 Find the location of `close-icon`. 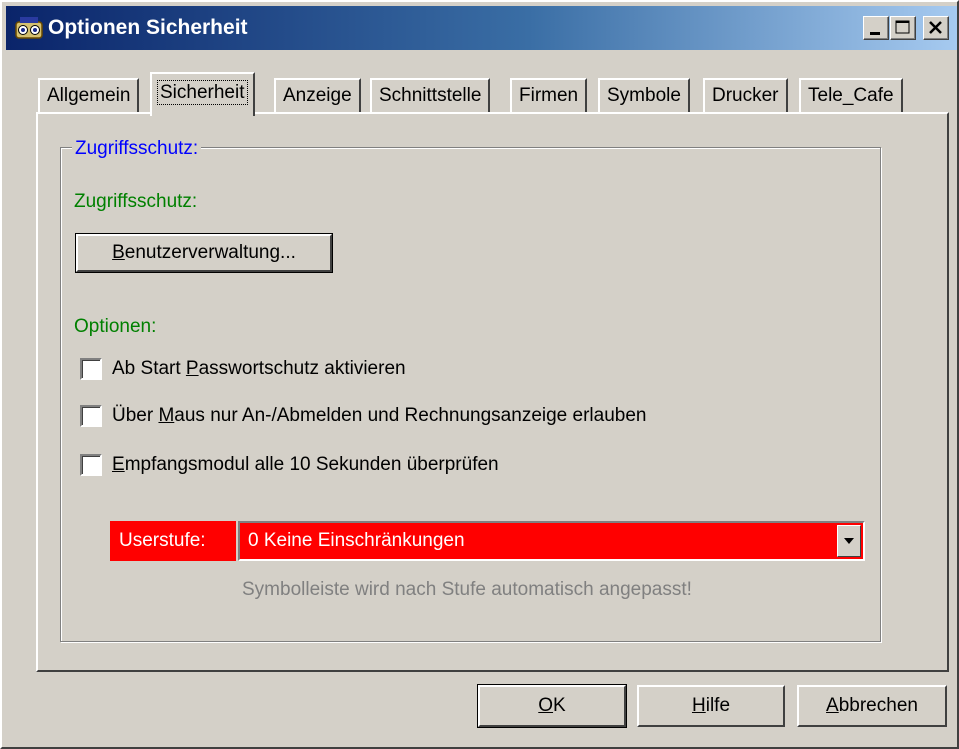

close-icon is located at coordinates (935, 27).